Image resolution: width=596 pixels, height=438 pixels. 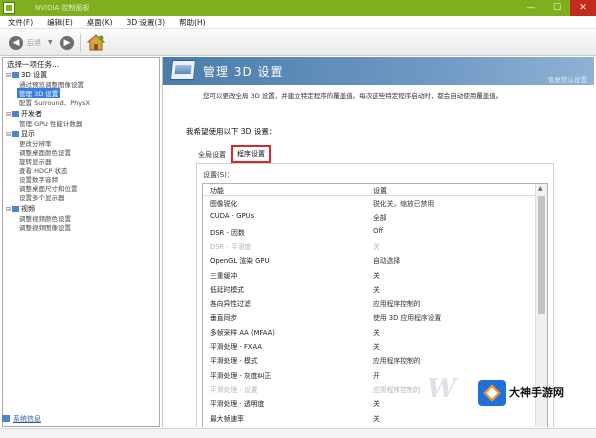 What do you see at coordinates (378, 71) in the screenshot?
I see `page-banner: 管理 3D 设置 恢复默认设置` at bounding box center [378, 71].